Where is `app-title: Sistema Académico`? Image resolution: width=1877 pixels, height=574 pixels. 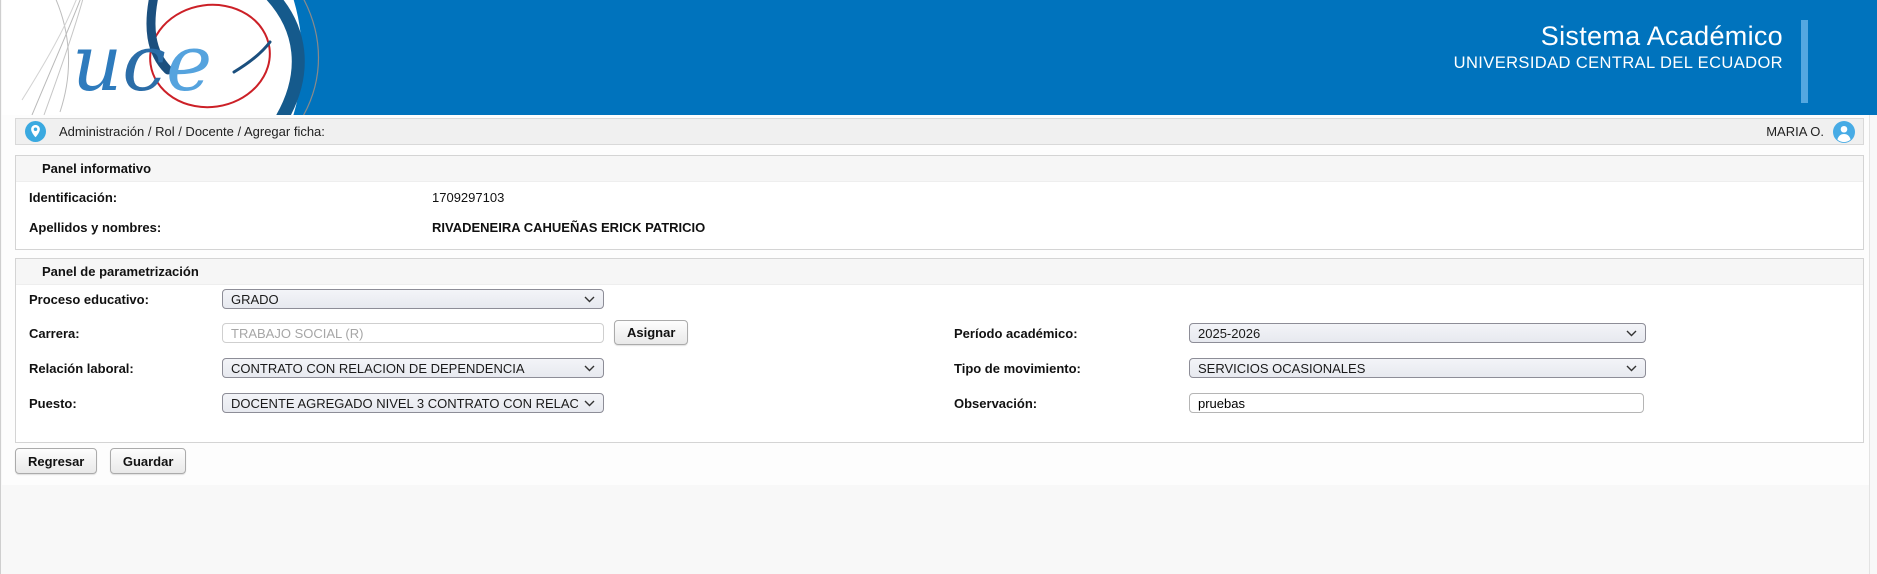
app-title: Sistema Académico is located at coordinates (1661, 36).